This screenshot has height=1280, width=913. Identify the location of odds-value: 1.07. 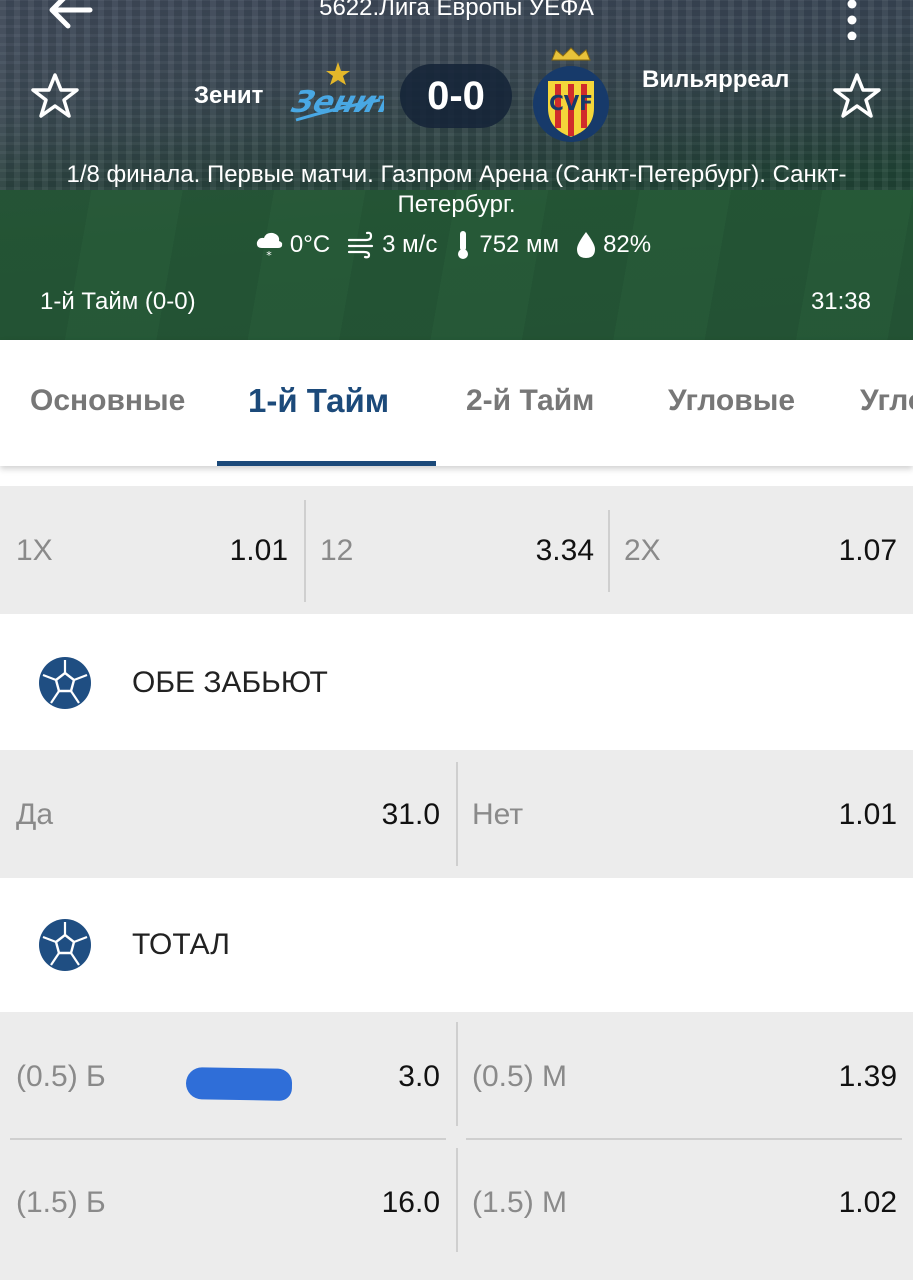
(867, 550).